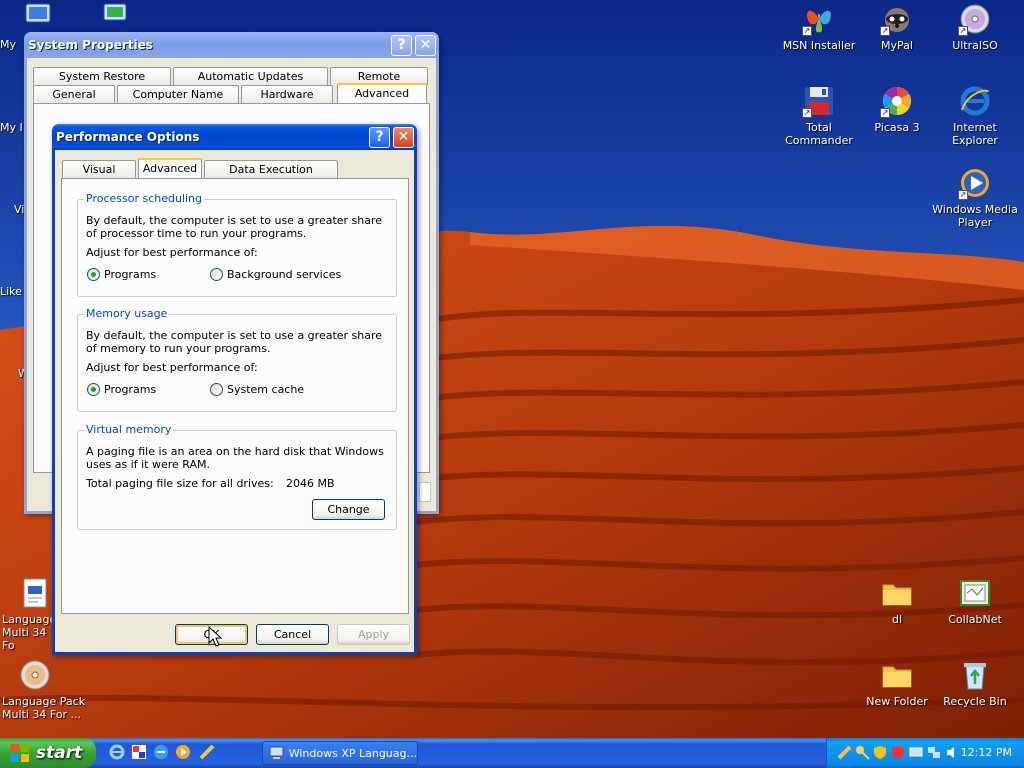  What do you see at coordinates (90, 45) in the screenshot?
I see `window-title: System Properties` at bounding box center [90, 45].